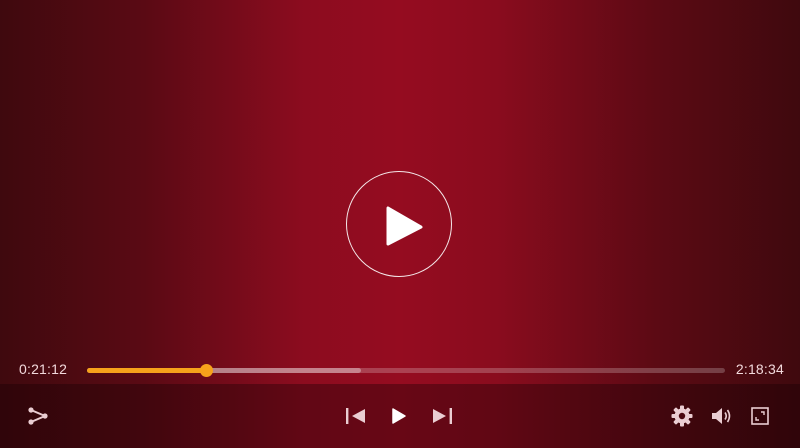 This screenshot has height=448, width=800. I want to click on total-duration: 2:18:34, so click(759, 369).